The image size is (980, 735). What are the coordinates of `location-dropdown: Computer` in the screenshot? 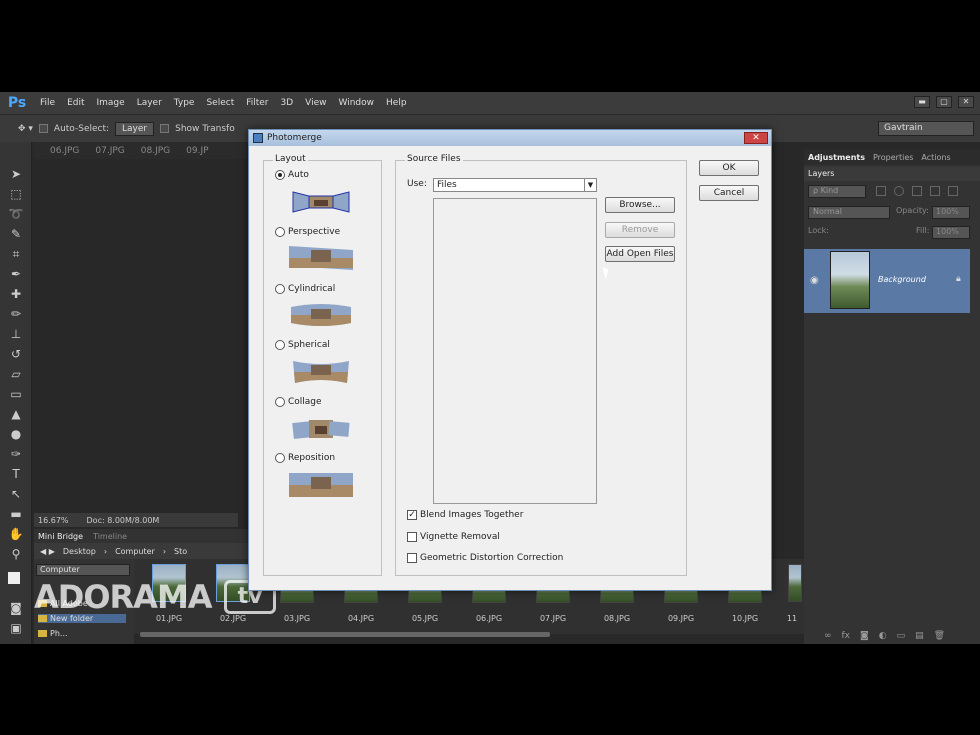 It's located at (83, 570).